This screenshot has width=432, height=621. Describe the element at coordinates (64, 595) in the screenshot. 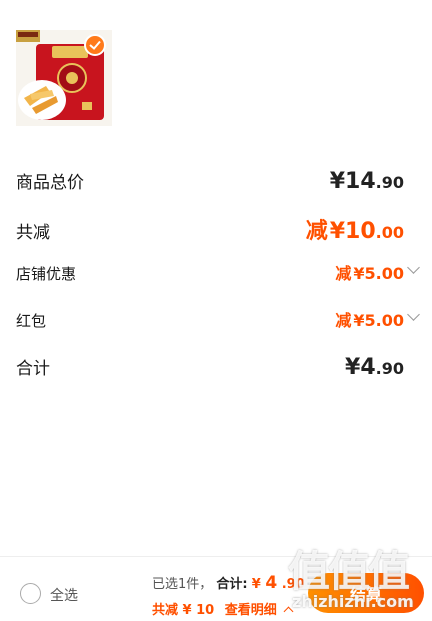

I see `select-all-label: 全选` at that location.